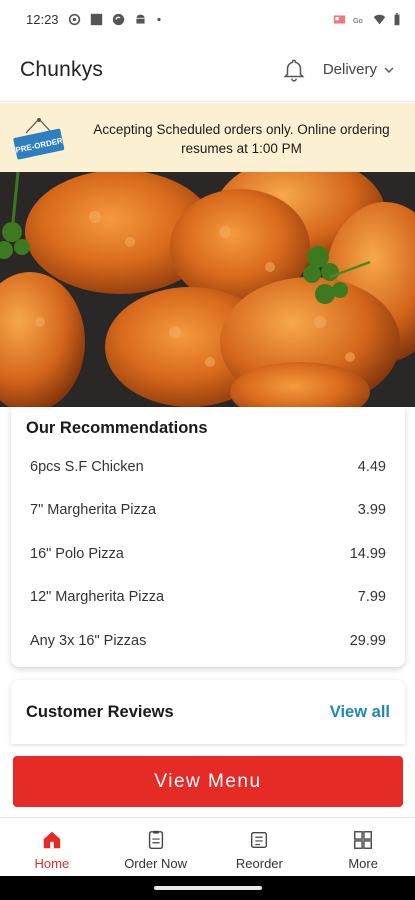 The image size is (415, 900). I want to click on nav-item-home: Home, so click(52, 847).